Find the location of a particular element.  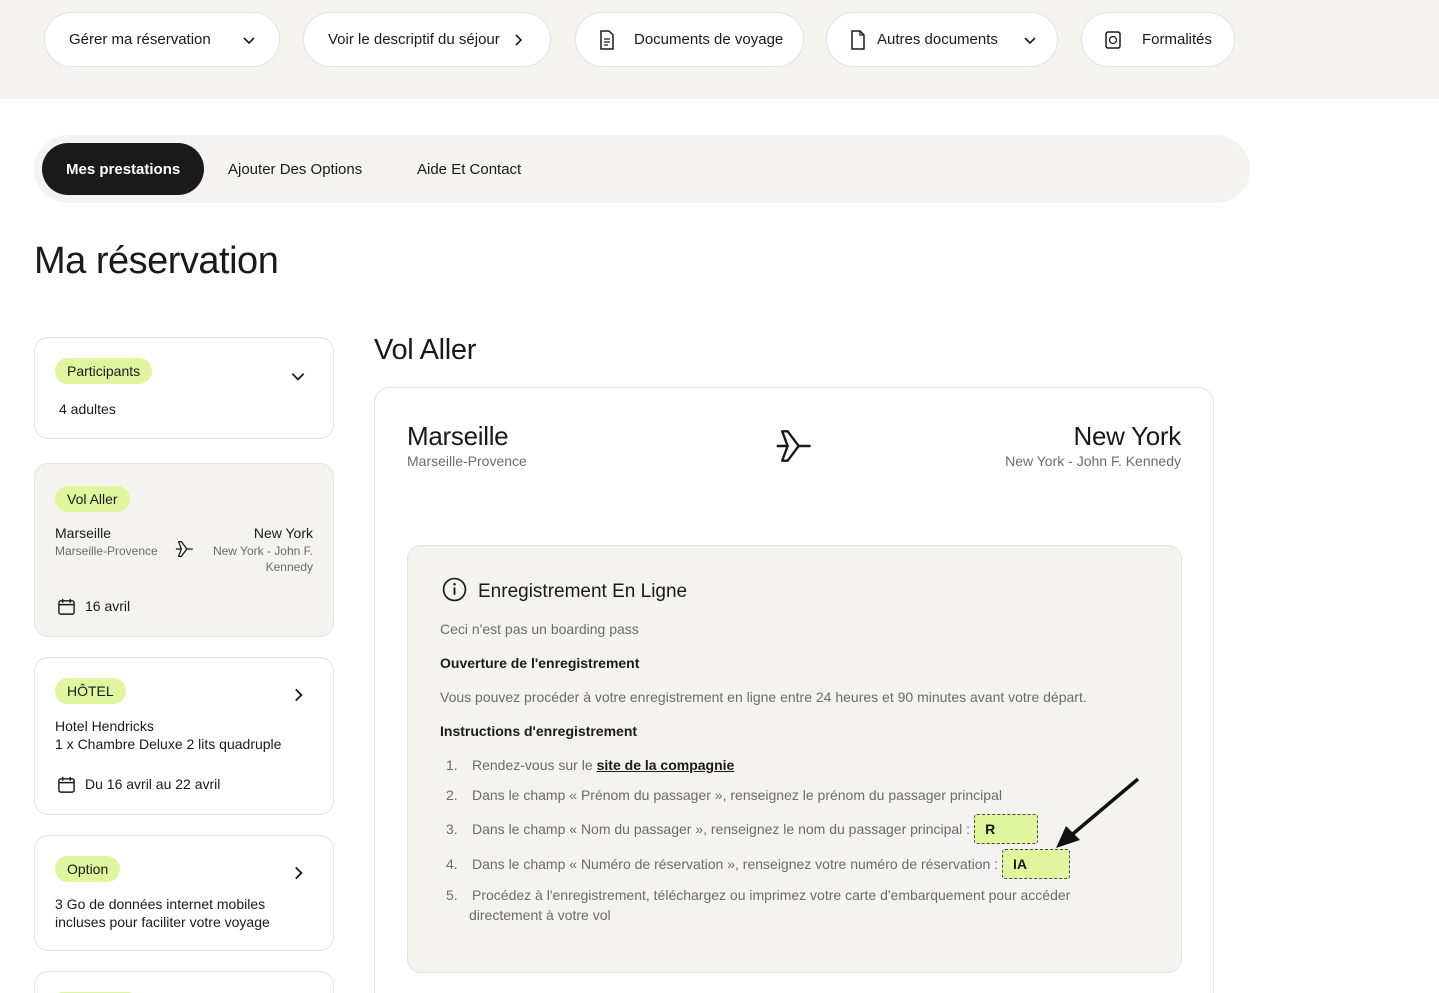

option-text-line2: incluses pour faciliter votre voyage is located at coordinates (162, 922).